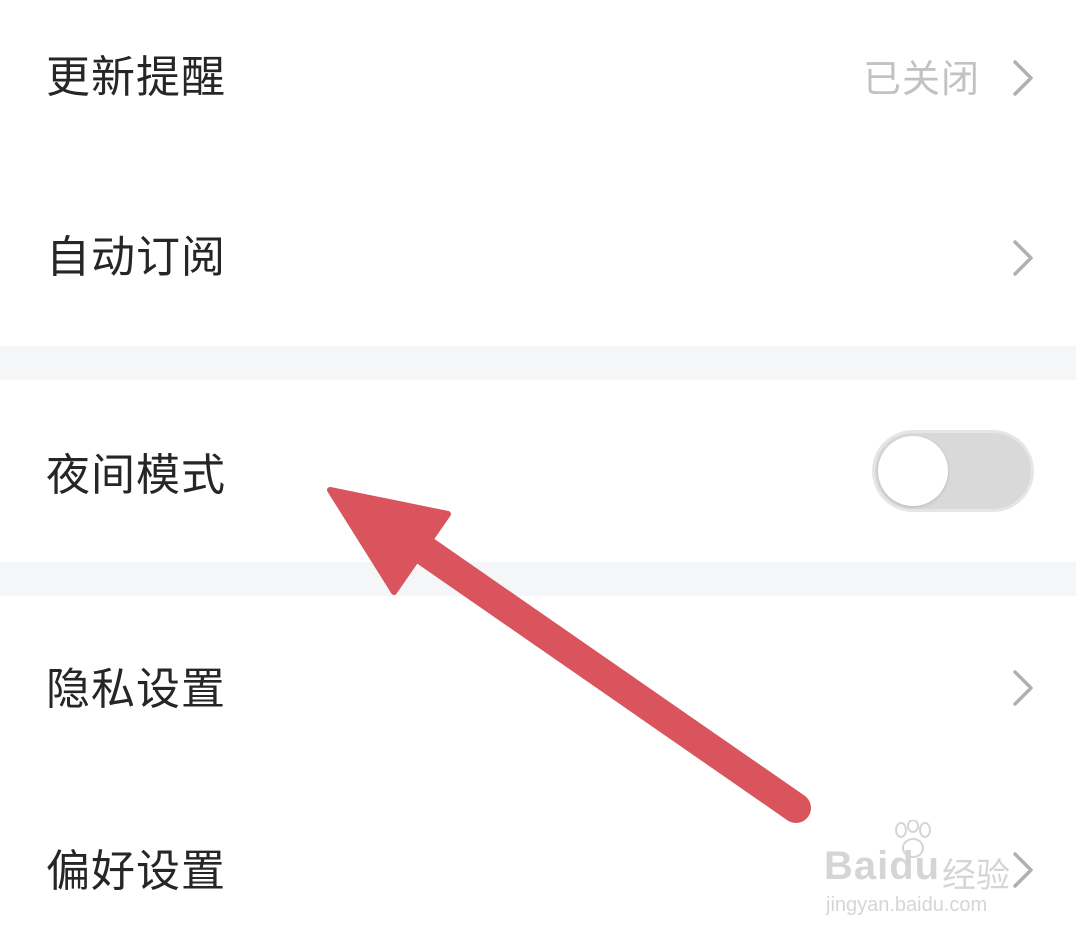 The image size is (1076, 940). What do you see at coordinates (136, 689) in the screenshot?
I see `settings-item-label: 隐私设置` at bounding box center [136, 689].